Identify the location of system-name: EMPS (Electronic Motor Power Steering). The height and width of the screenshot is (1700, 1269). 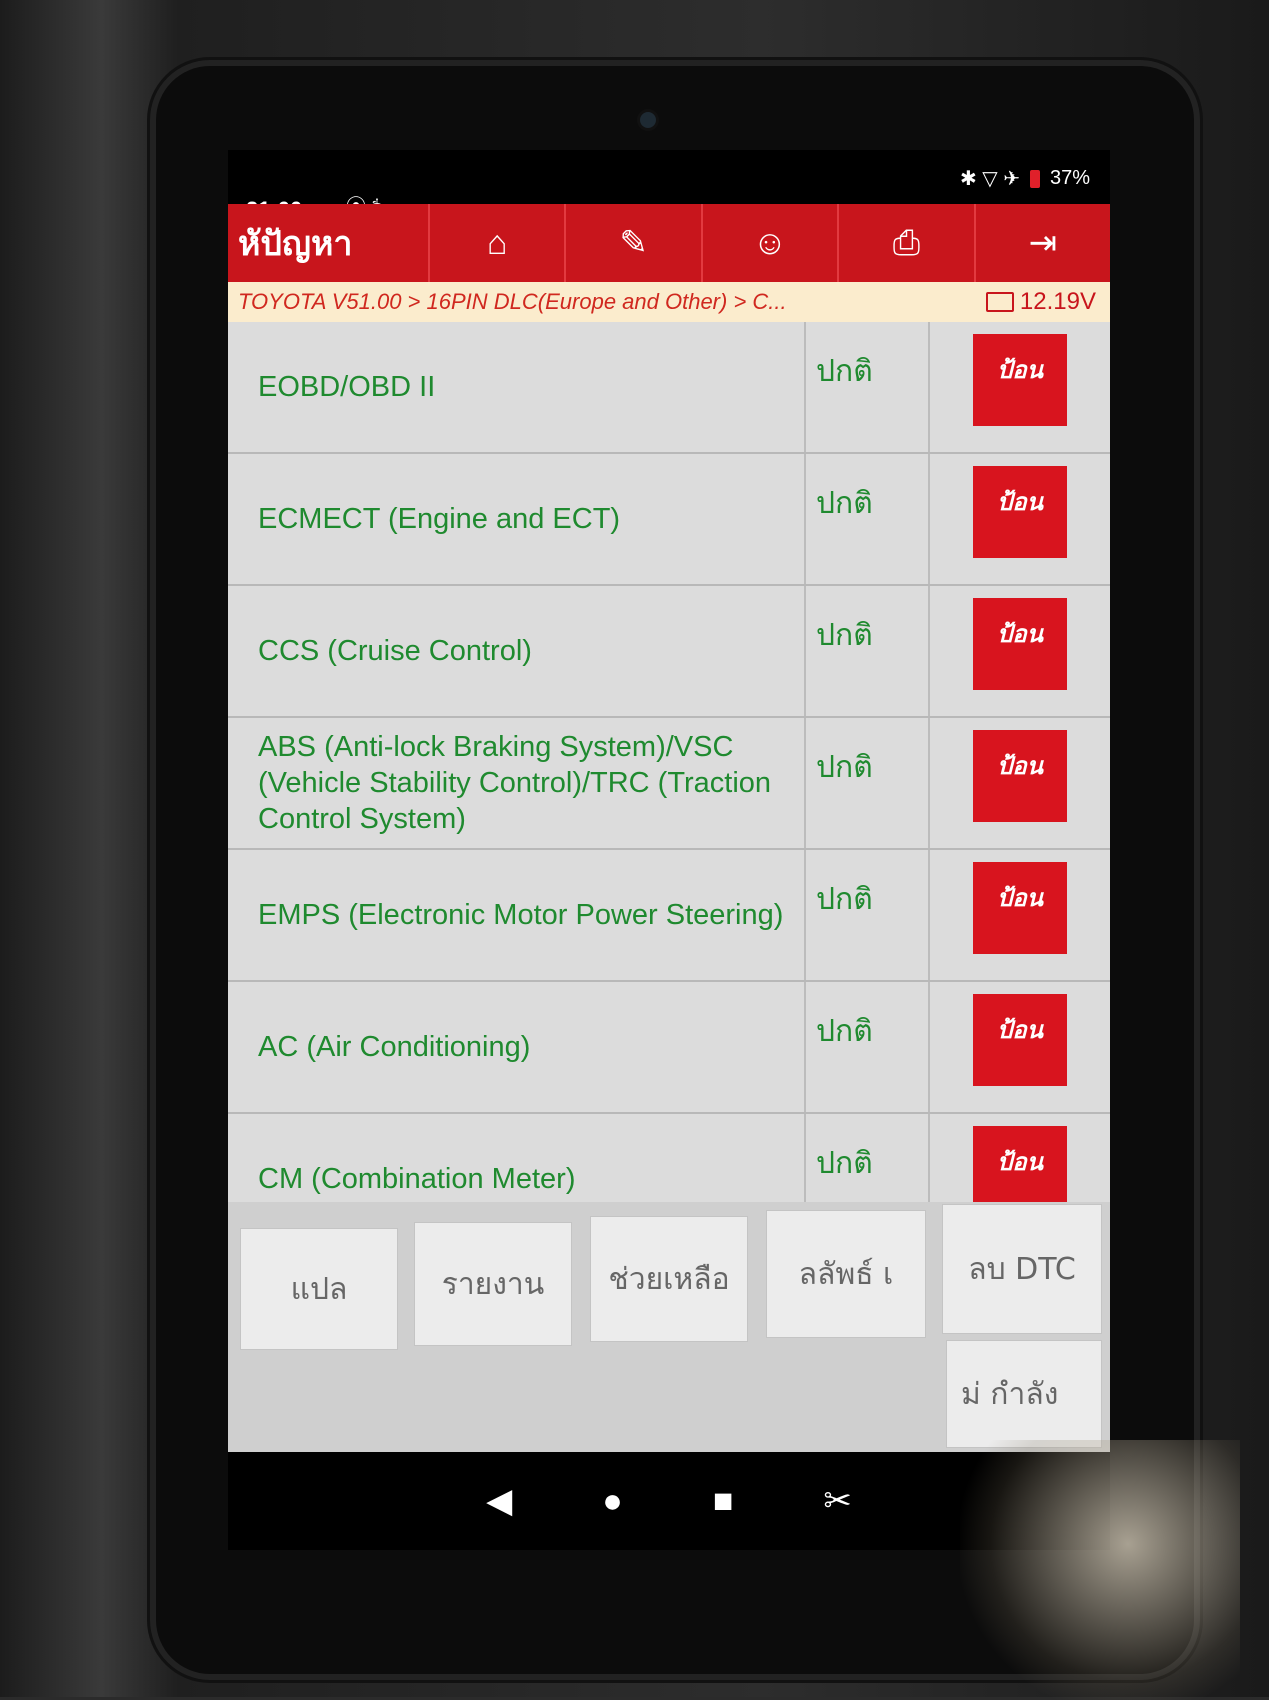
(517, 915).